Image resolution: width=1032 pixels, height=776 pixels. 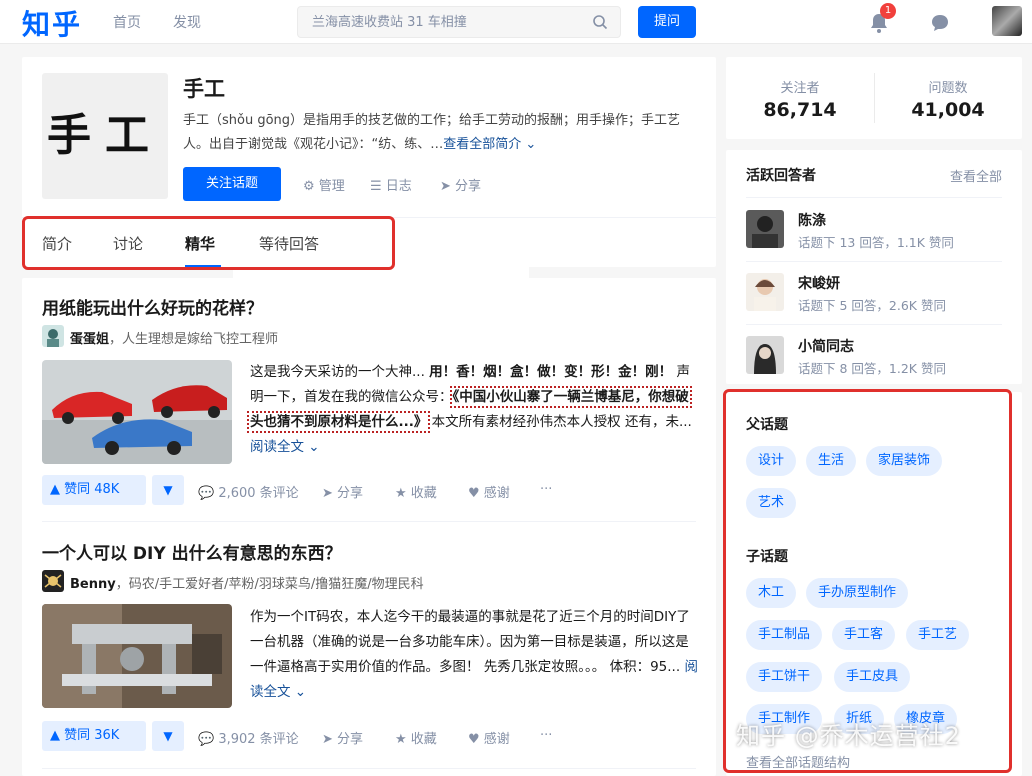 I want to click on zhihu-logo: 知乎, so click(x=52, y=23).